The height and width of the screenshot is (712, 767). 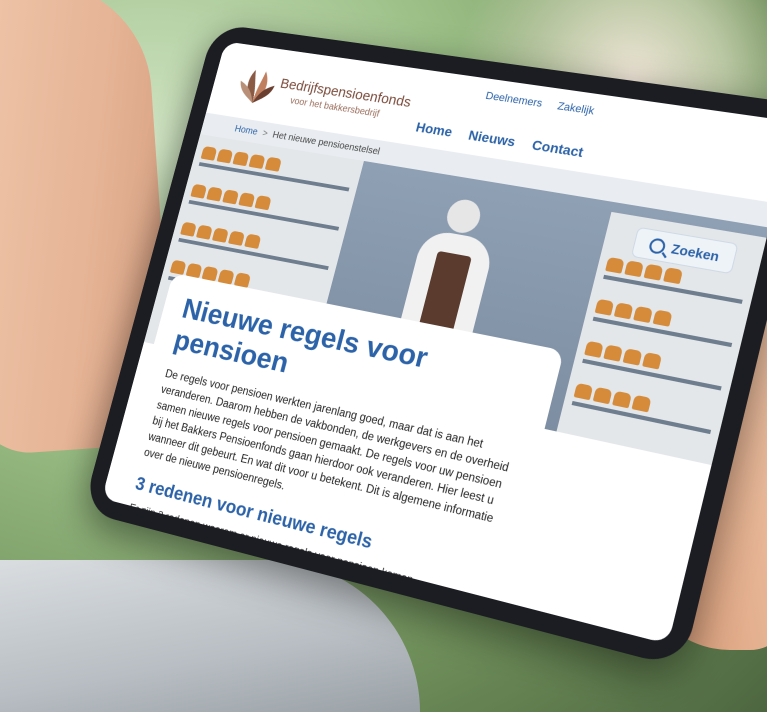 I want to click on top-link-deelnemers: Deelnemers, so click(x=513, y=100).